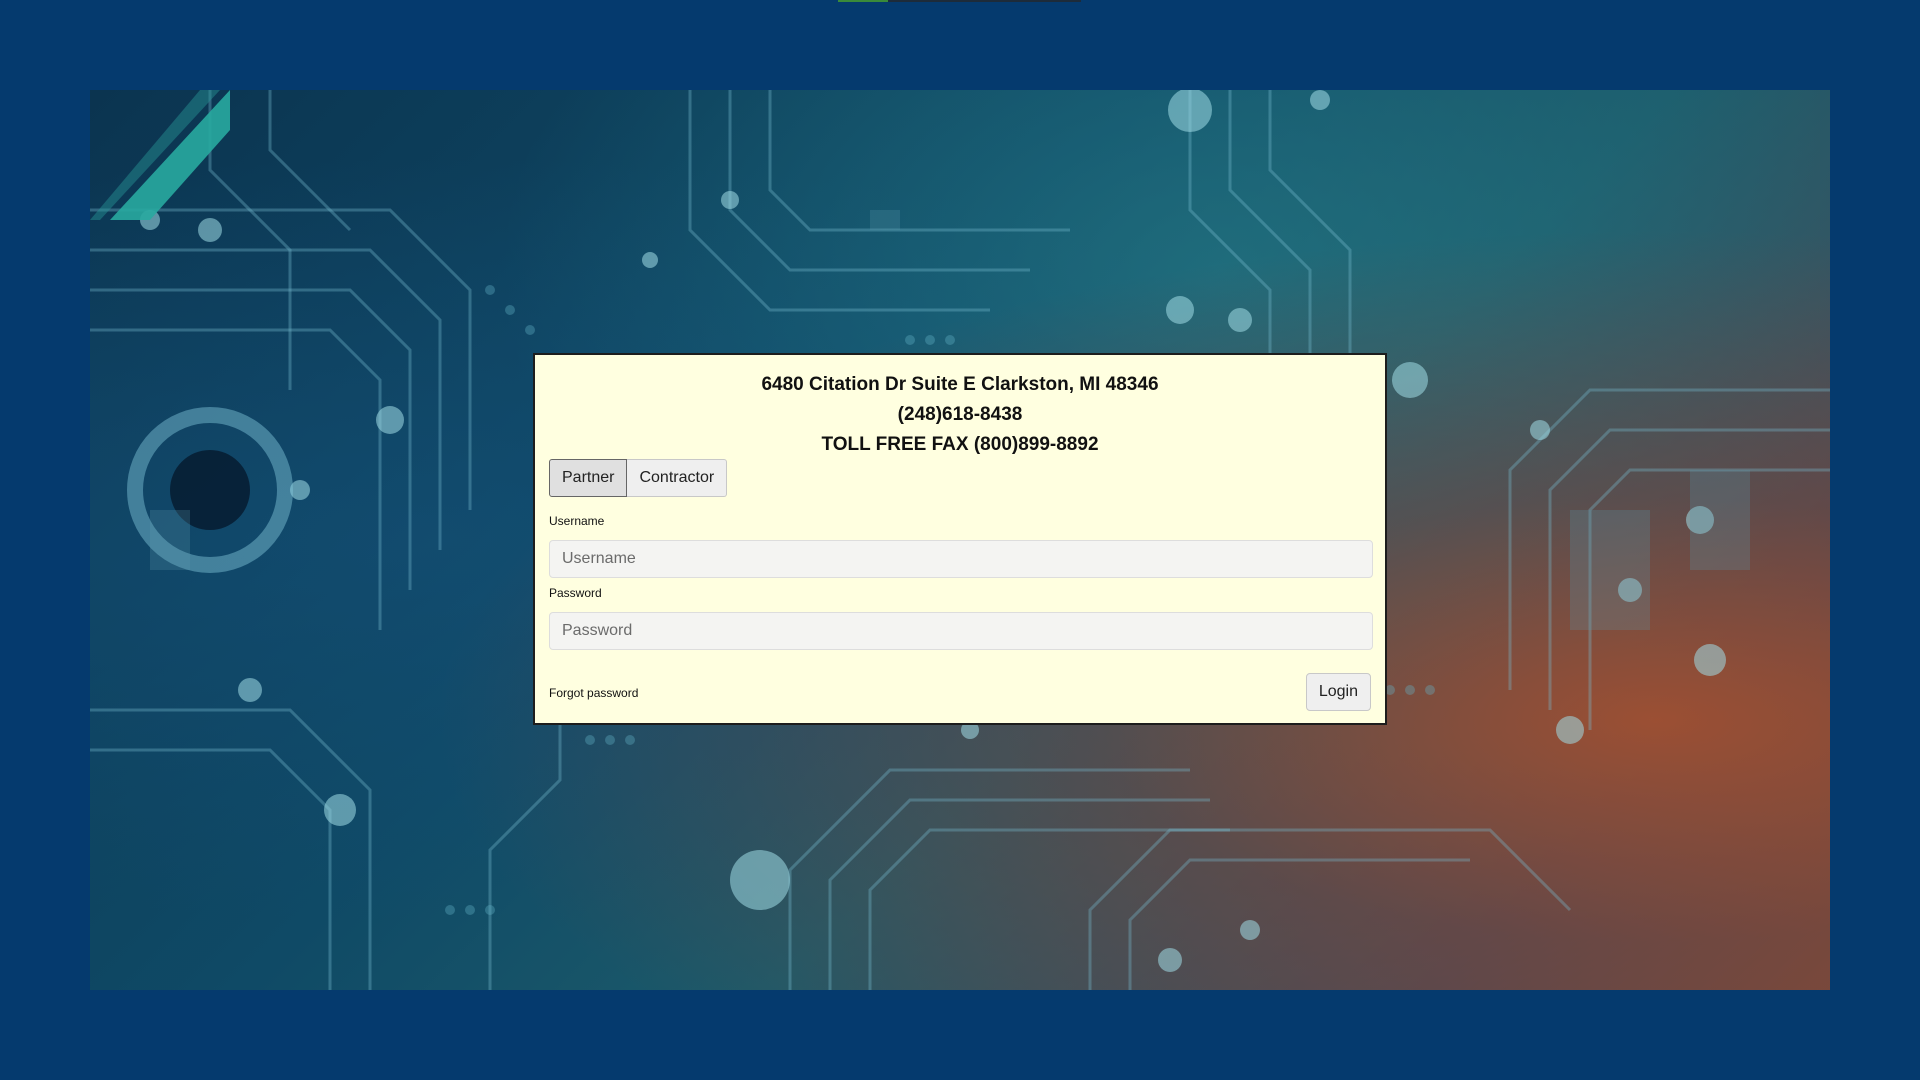 This screenshot has width=1920, height=1080. I want to click on forgot-password-link: Forgot password, so click(593, 693).